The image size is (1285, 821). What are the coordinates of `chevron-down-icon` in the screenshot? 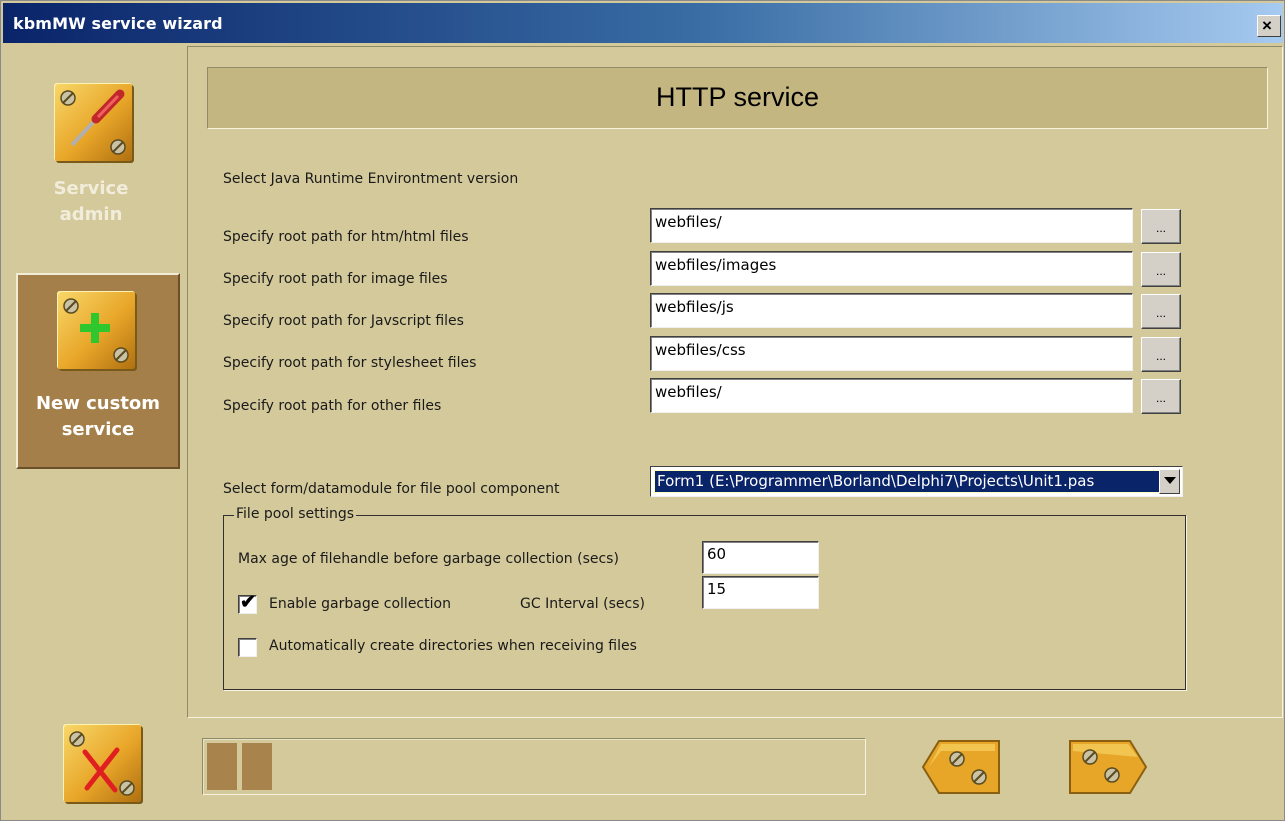 It's located at (1169, 481).